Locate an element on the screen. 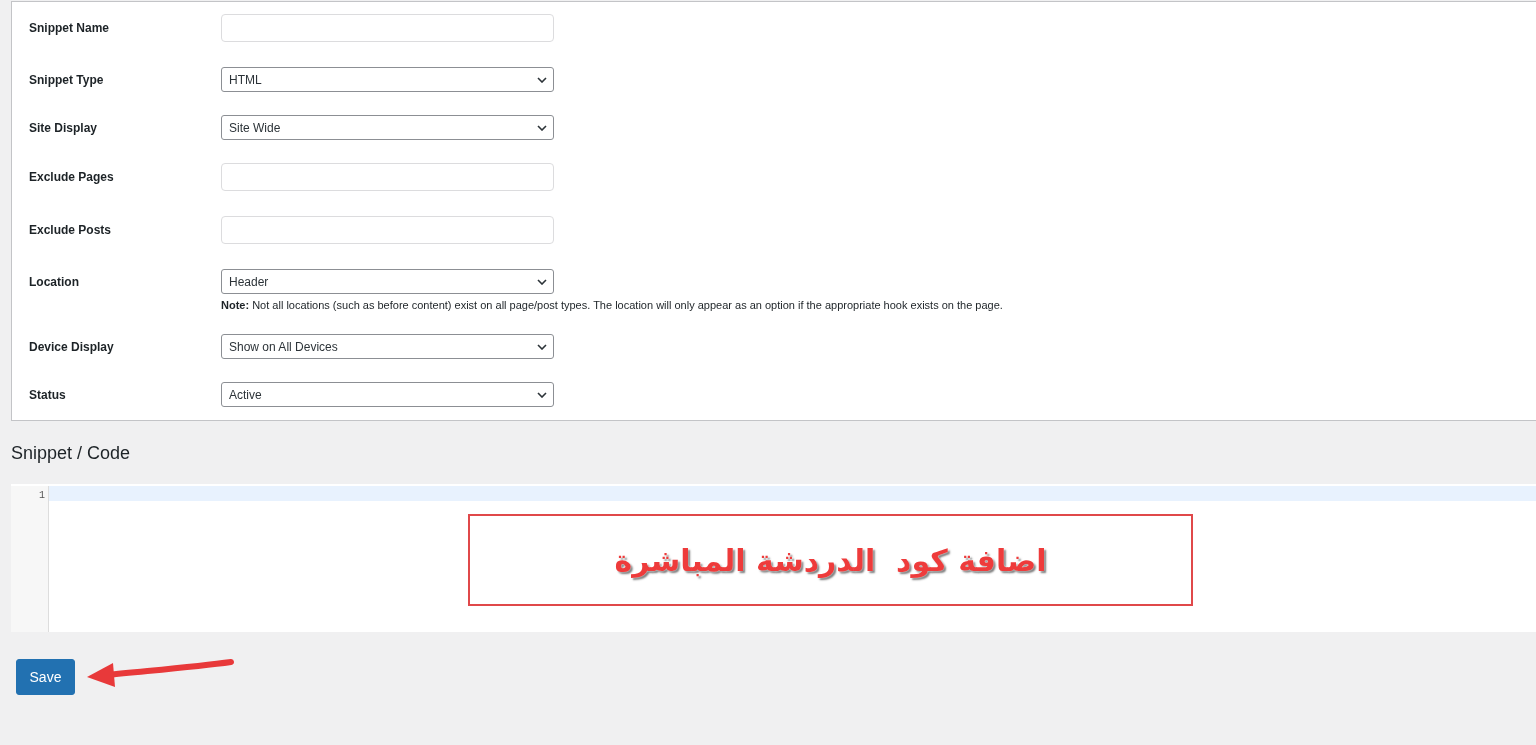  field-label: Device Display is located at coordinates (71, 346).